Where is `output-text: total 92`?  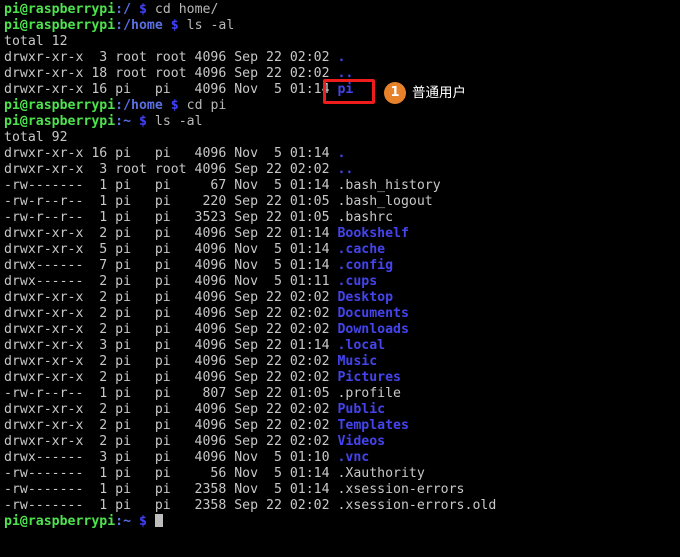
output-text: total 92 is located at coordinates (36, 137).